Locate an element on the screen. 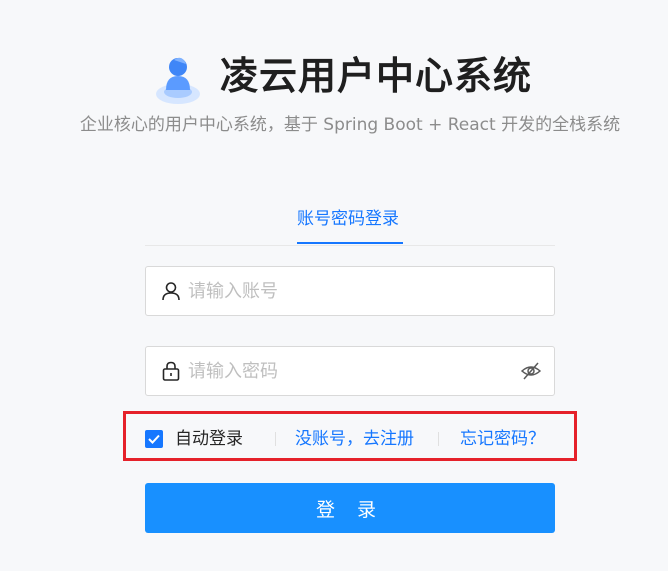 The image size is (668, 571). tab-account-password: 账号密码登录 is located at coordinates (348, 219).